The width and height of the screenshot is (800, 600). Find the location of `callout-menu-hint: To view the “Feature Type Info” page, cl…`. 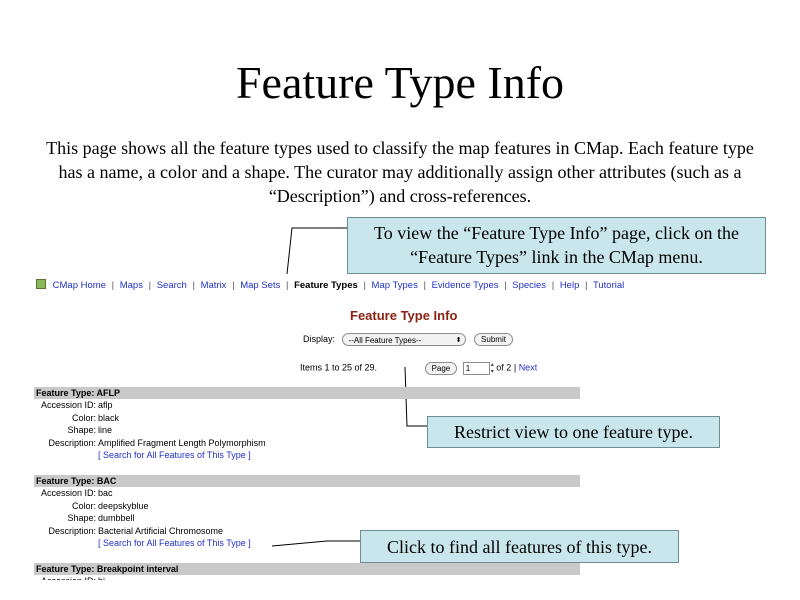

callout-menu-hint: To view the “Feature Type Info” page, cl… is located at coordinates (556, 245).